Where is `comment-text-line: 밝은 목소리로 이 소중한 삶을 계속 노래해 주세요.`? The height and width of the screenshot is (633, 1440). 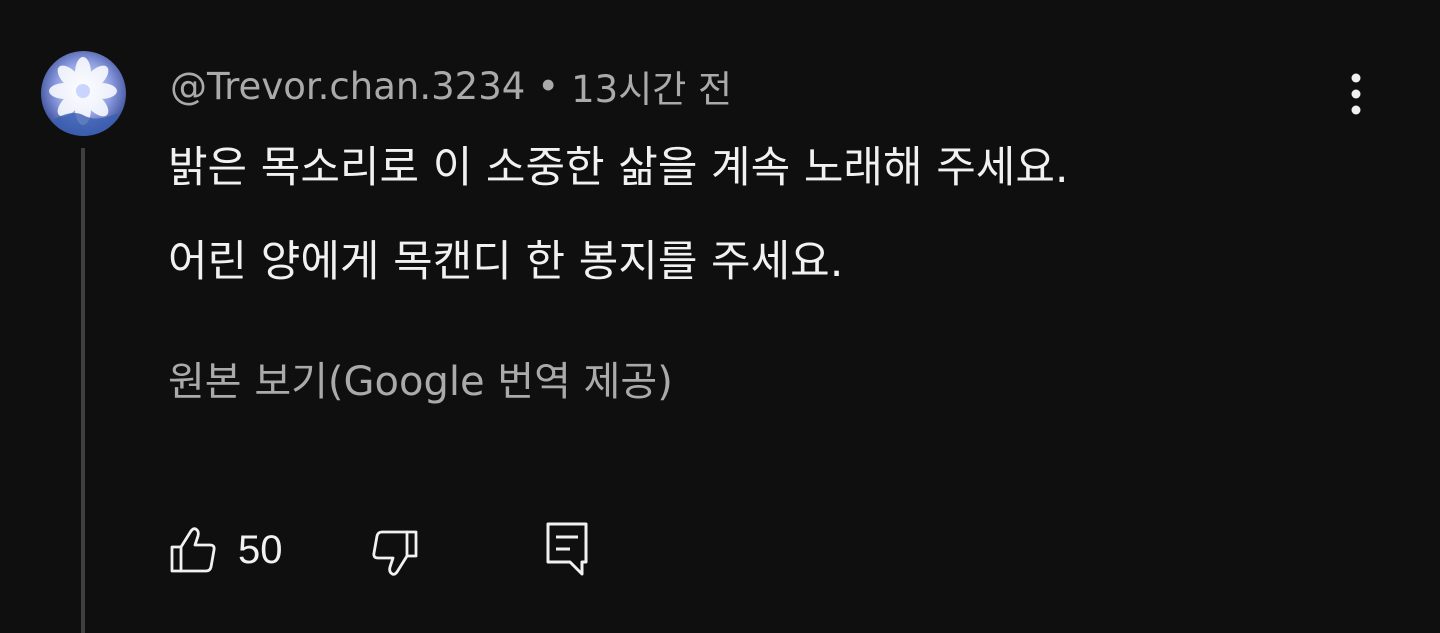 comment-text-line: 밝은 목소리로 이 소중한 삶을 계속 노래해 주세요. is located at coordinates (618, 168).